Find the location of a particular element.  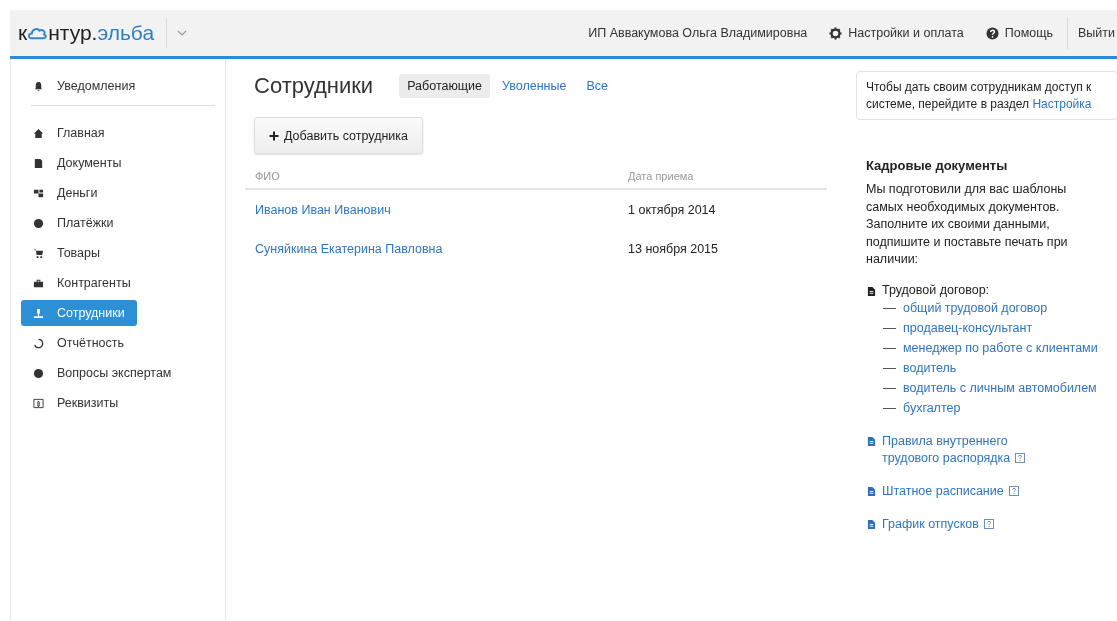

add-employee-button: Добавить сотрудника is located at coordinates (339, 135).